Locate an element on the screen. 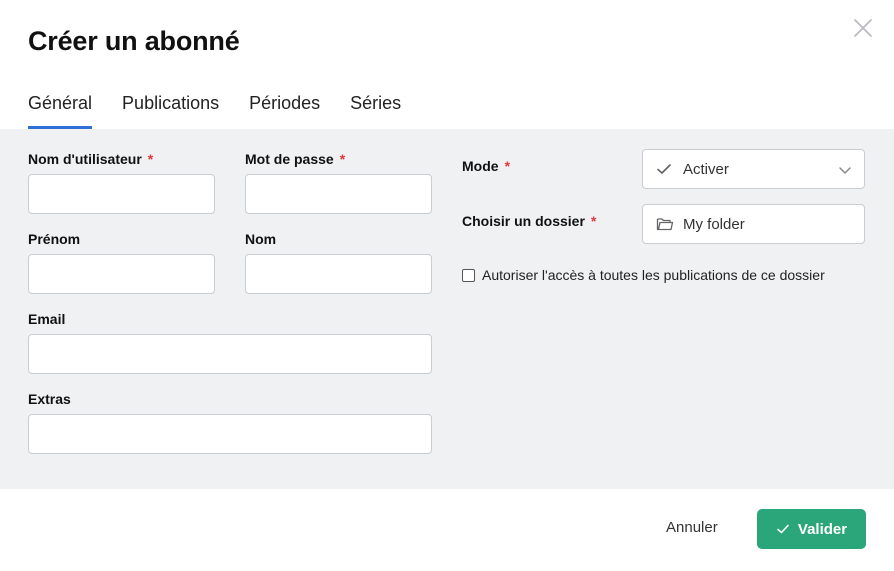 This screenshot has width=894, height=571. validate-label: Valider is located at coordinates (822, 529).